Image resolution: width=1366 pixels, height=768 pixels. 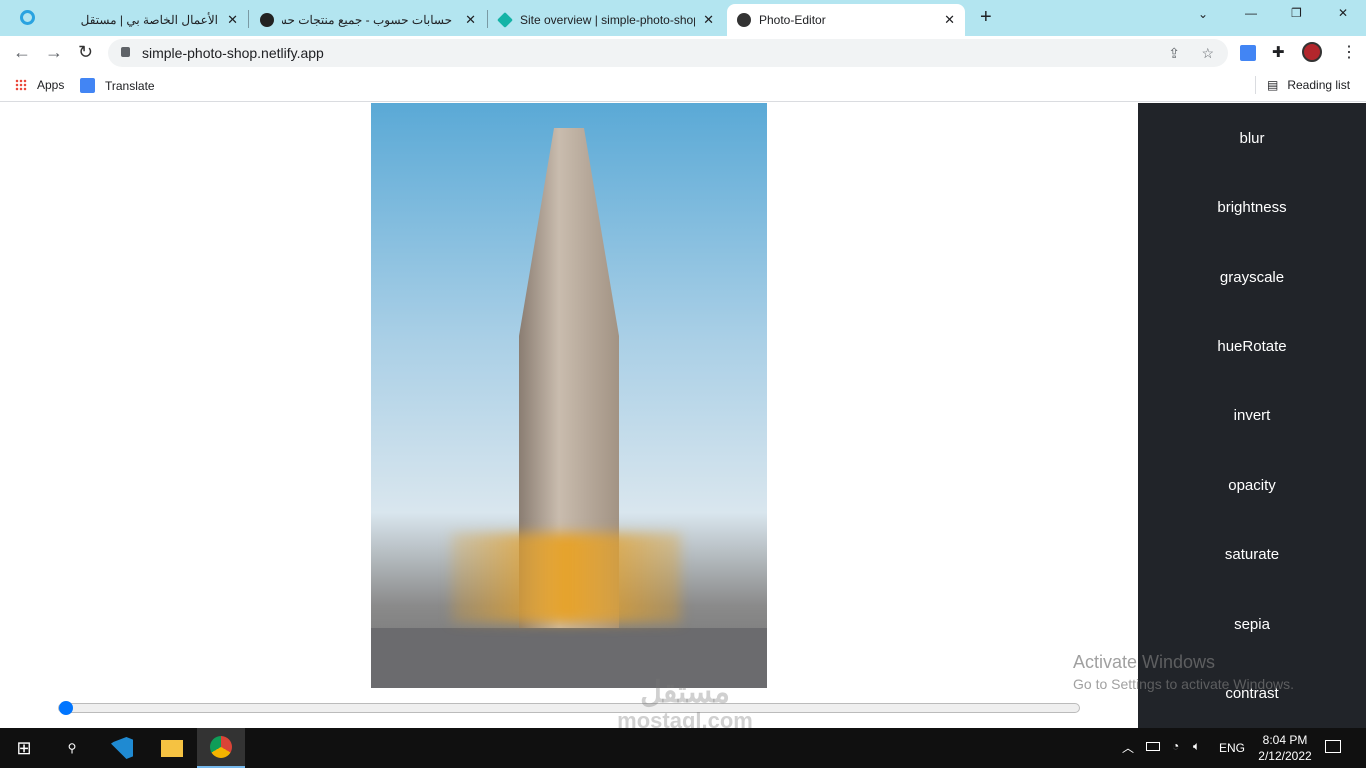 What do you see at coordinates (1349, 52) in the screenshot?
I see `menu-icon: ⋮` at bounding box center [1349, 52].